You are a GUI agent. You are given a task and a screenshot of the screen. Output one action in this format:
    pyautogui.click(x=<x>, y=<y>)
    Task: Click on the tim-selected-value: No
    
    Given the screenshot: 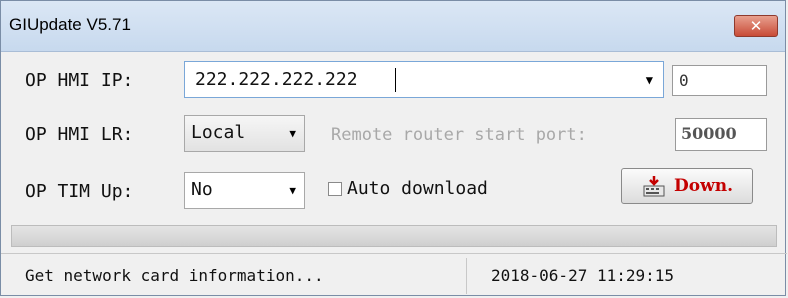 What is the action you would take?
    pyautogui.click(x=202, y=189)
    